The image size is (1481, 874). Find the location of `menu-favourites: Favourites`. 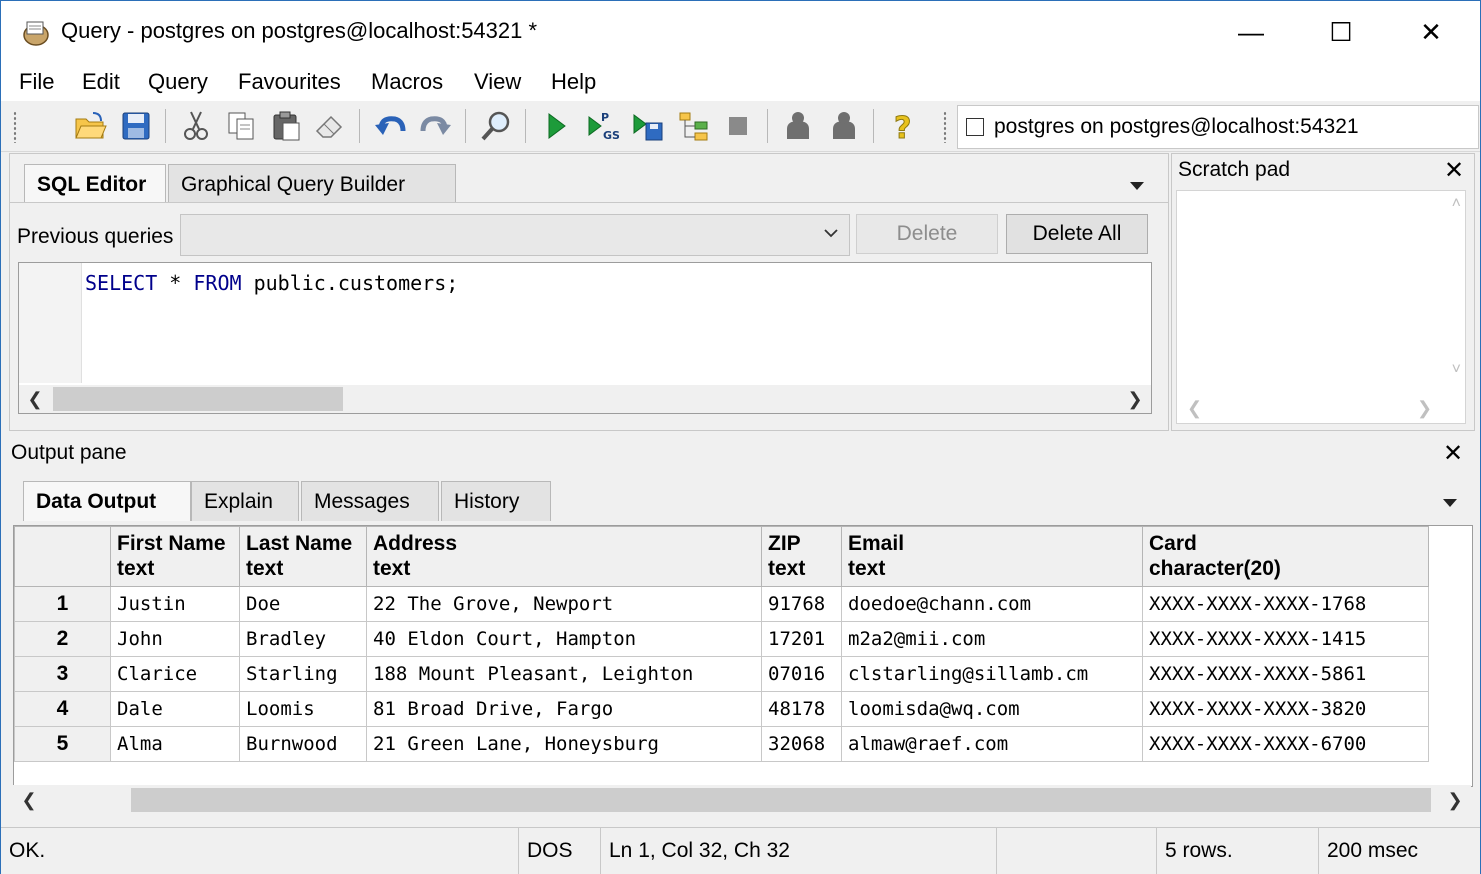

menu-favourites: Favourites is located at coordinates (289, 82).